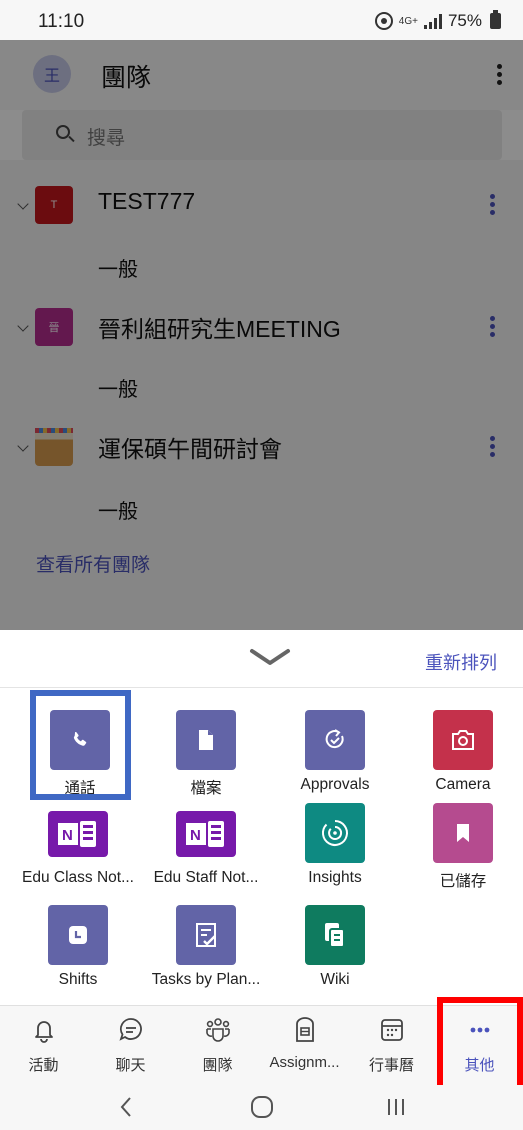 The height and width of the screenshot is (1130, 523). Describe the element at coordinates (335, 979) in the screenshot. I see `app-label: Wiki` at that location.